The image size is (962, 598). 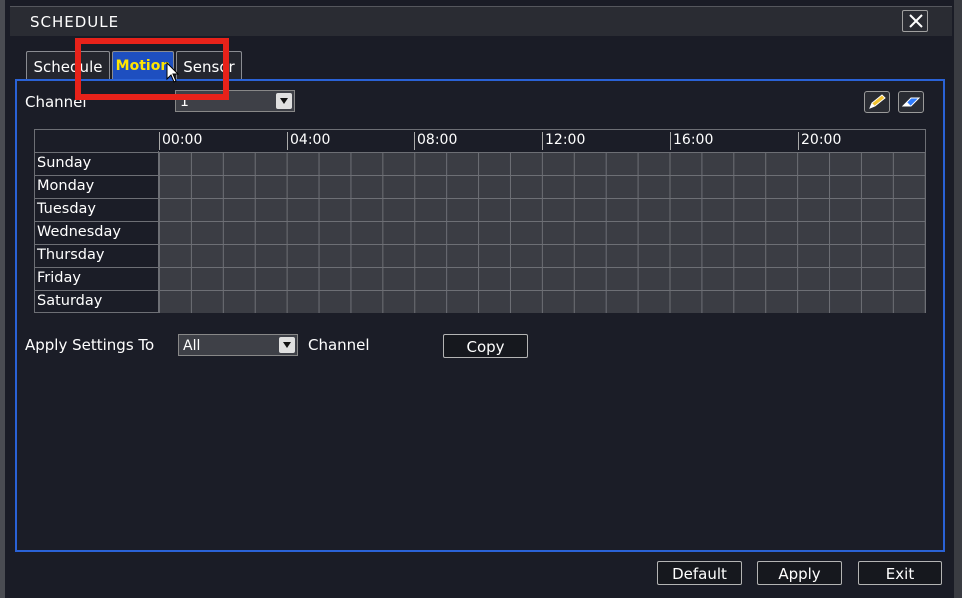 I want to click on apply-settings-suffix: Channel, so click(x=339, y=345).